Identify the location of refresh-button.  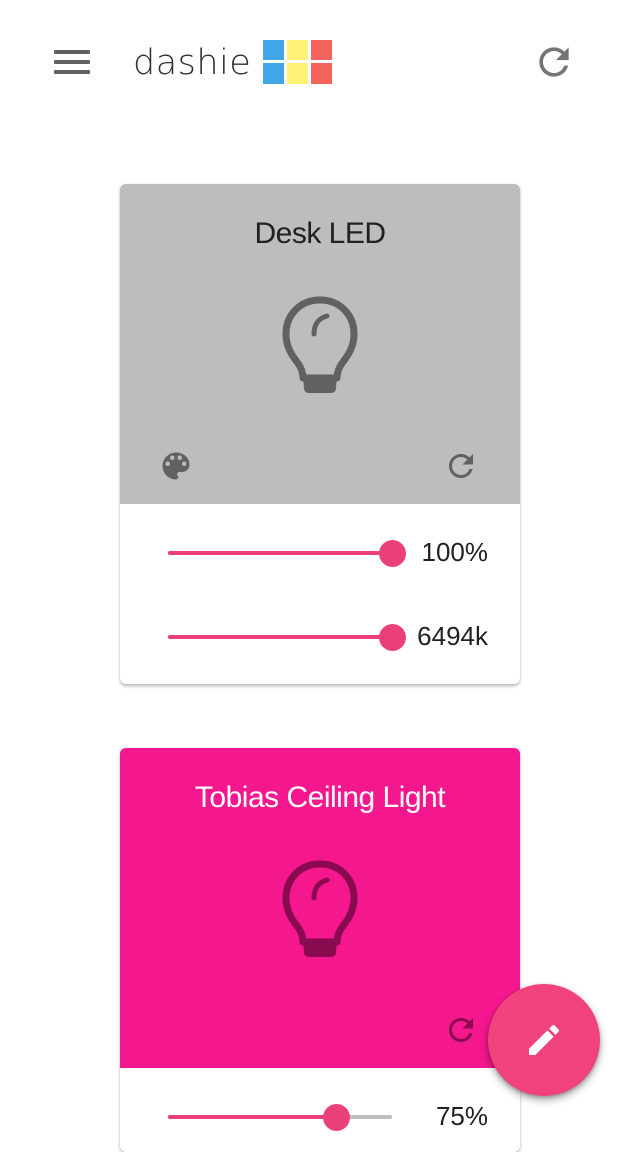
(554, 62).